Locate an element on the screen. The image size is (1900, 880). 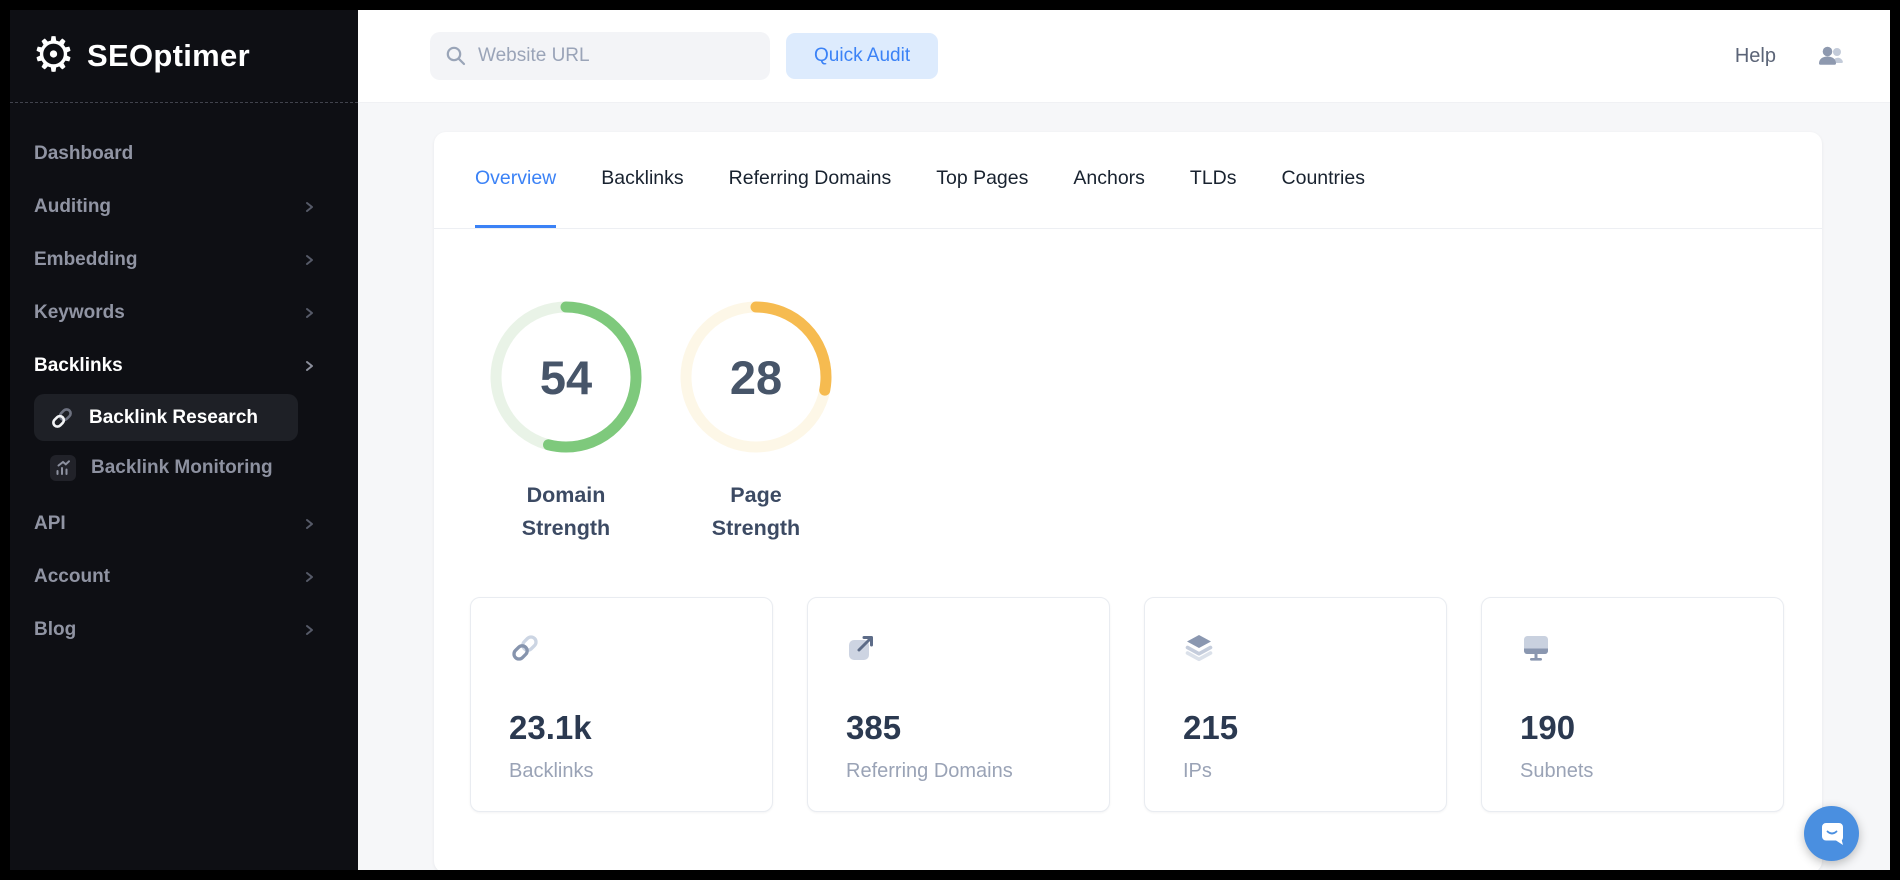
chat-bubble-icon is located at coordinates (1832, 833).